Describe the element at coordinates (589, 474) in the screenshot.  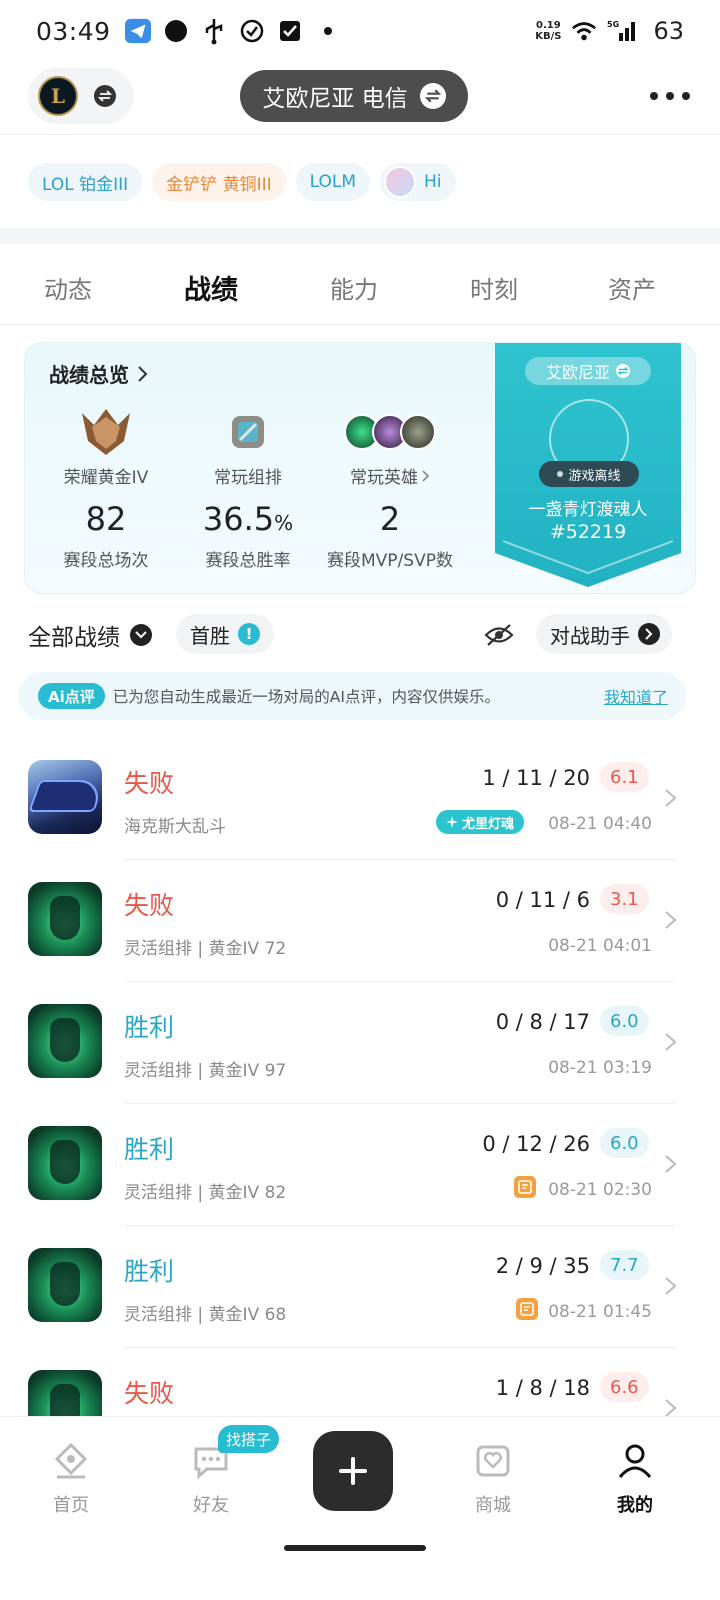
I see `online-status: 游戏离线` at that location.